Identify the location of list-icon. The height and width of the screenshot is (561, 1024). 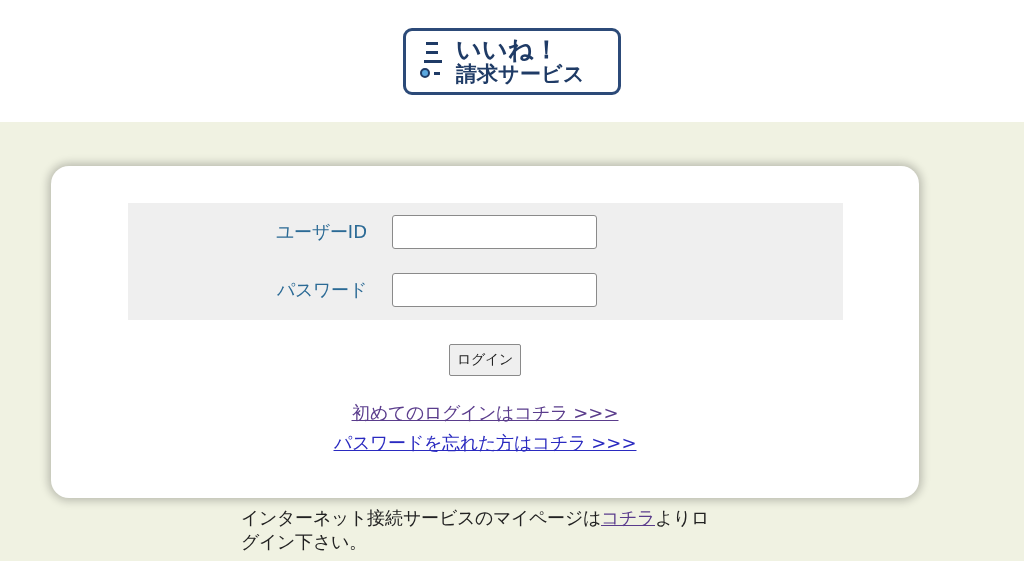
(432, 61).